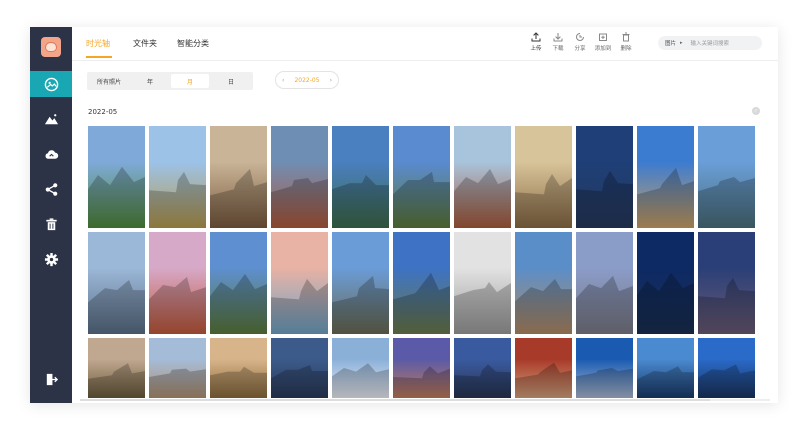  Describe the element at coordinates (681, 43) in the screenshot. I see `caret-right-icon: ▸` at that location.